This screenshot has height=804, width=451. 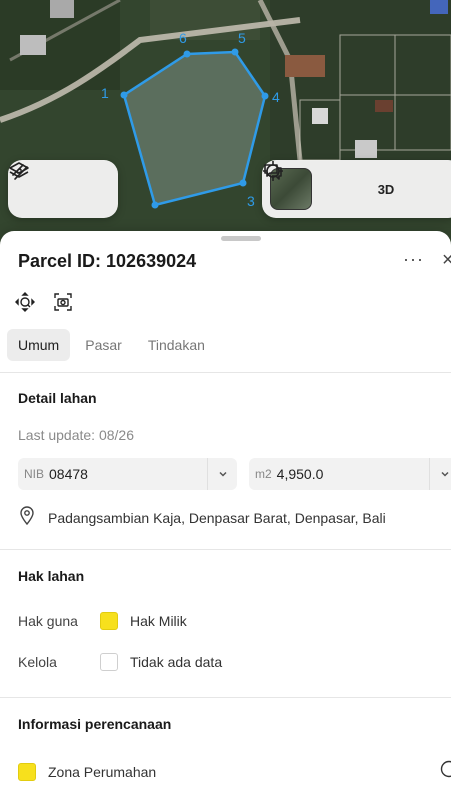 What do you see at coordinates (276, 97) in the screenshot?
I see `vertex-label-4: 4` at bounding box center [276, 97].